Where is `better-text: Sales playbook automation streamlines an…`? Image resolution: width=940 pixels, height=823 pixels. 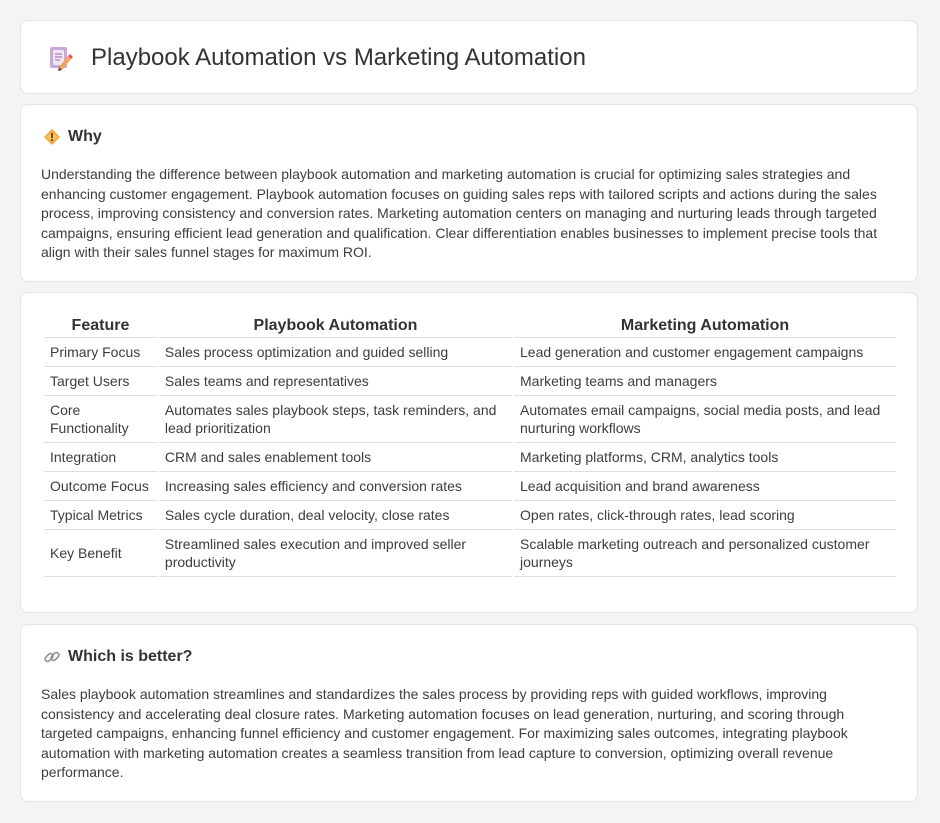 better-text: Sales playbook automation streamlines an… is located at coordinates (444, 733).